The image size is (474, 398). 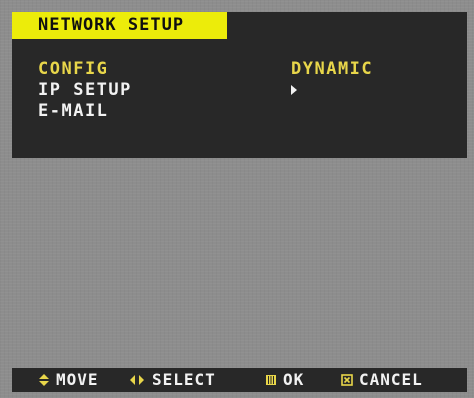 What do you see at coordinates (44, 380) in the screenshot?
I see `up-down-arrows-icon` at bounding box center [44, 380].